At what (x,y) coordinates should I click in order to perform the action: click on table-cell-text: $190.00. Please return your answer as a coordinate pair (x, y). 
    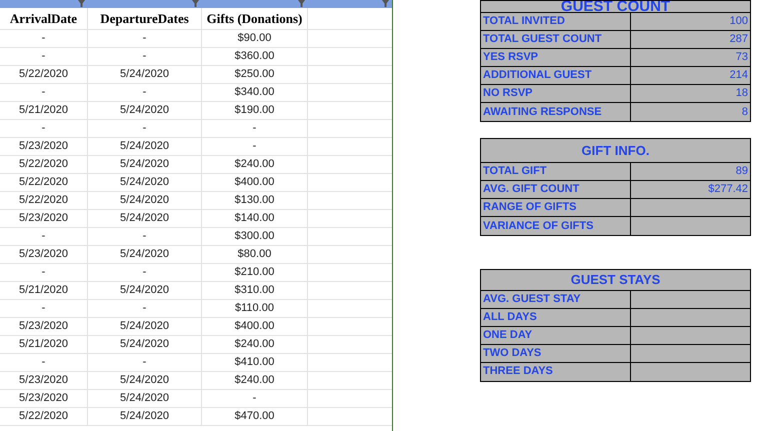
    Looking at the image, I should click on (254, 110).